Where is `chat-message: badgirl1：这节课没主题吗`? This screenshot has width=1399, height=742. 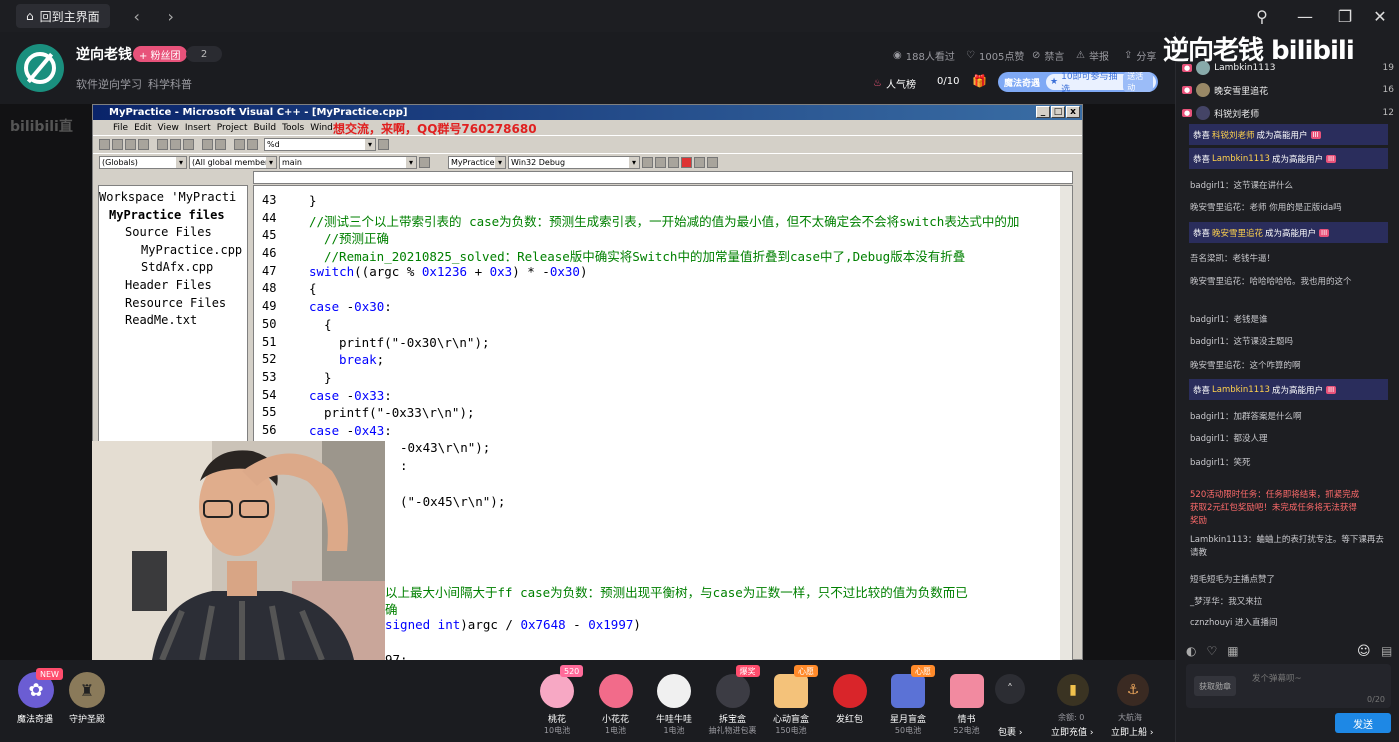 chat-message: badgirl1：这节课没主题吗 is located at coordinates (1290, 342).